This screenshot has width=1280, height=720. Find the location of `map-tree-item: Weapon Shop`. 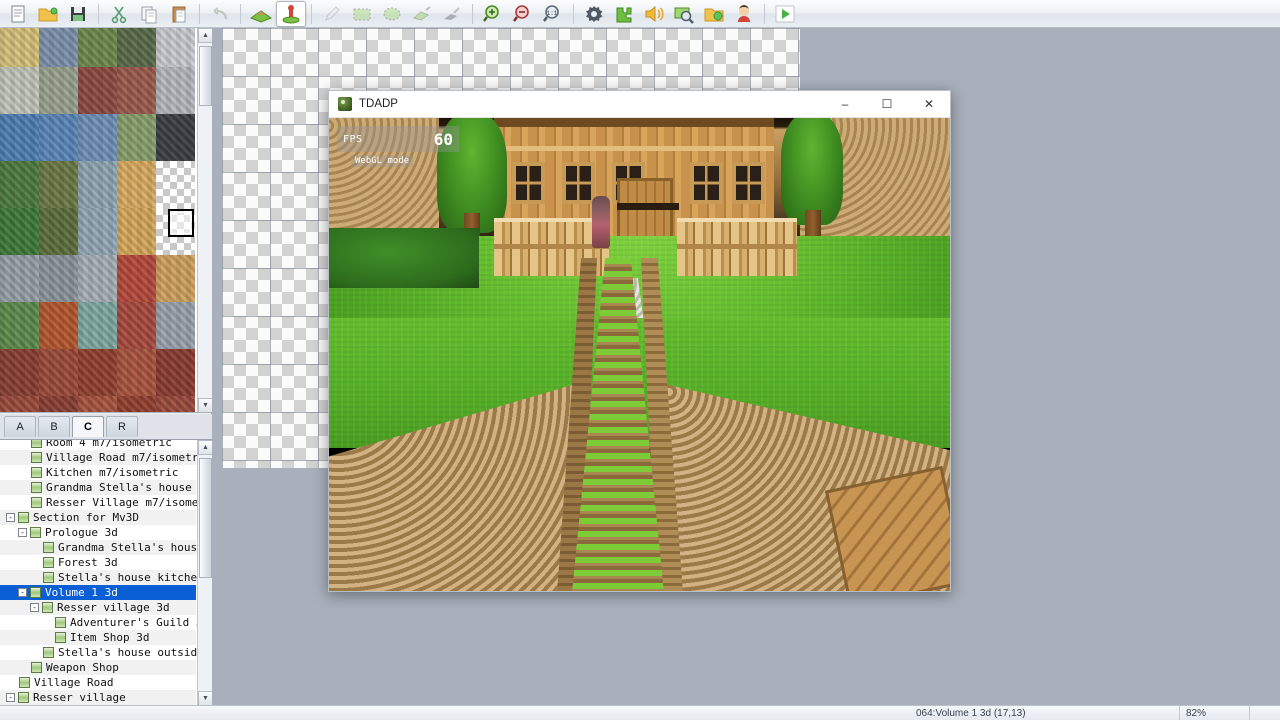

map-tree-item: Weapon Shop is located at coordinates (98, 667).